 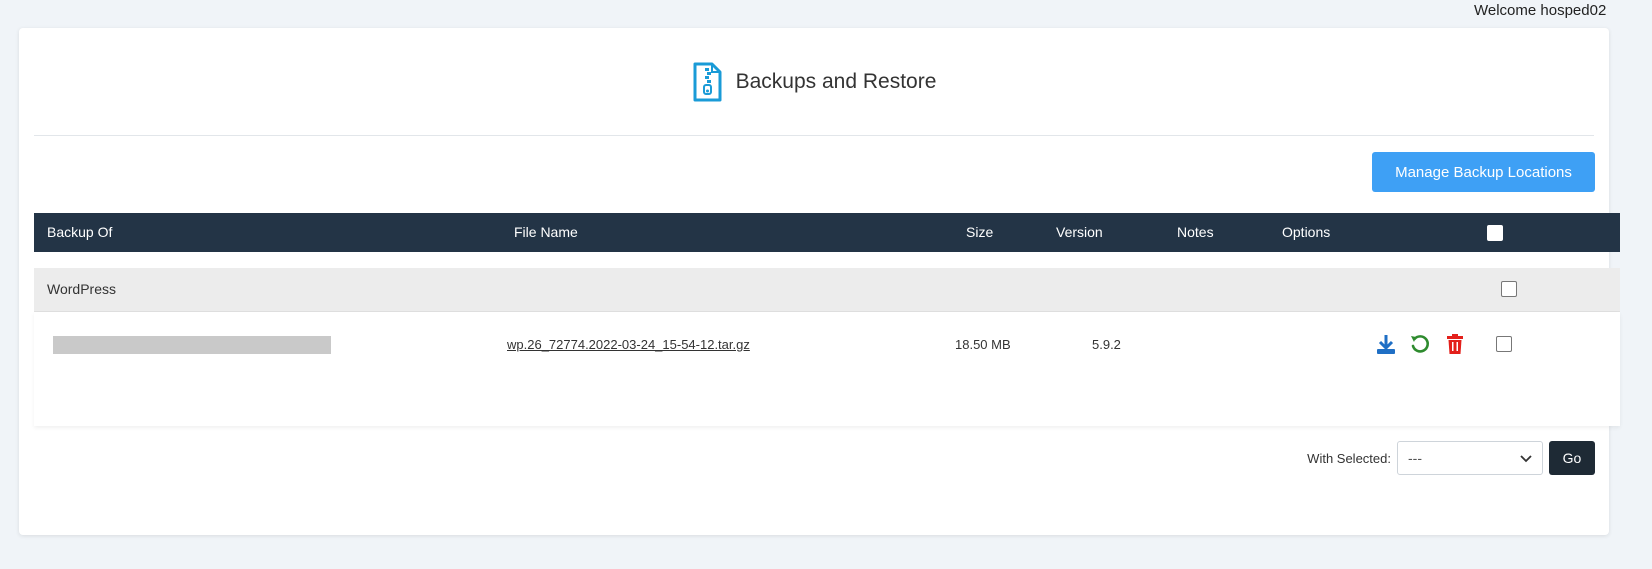 What do you see at coordinates (81, 289) in the screenshot?
I see `group-label: WordPress` at bounding box center [81, 289].